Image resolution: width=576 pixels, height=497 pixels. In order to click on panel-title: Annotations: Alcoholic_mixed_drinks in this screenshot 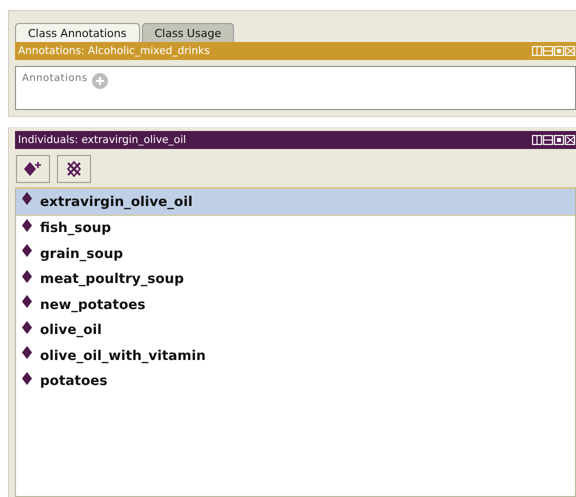, I will do `click(114, 51)`.